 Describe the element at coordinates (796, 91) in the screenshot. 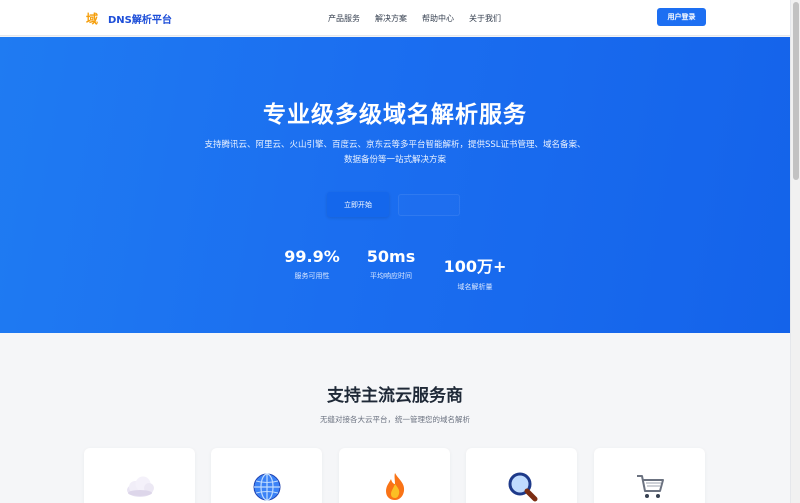

I see `scrollbar-thumb` at that location.